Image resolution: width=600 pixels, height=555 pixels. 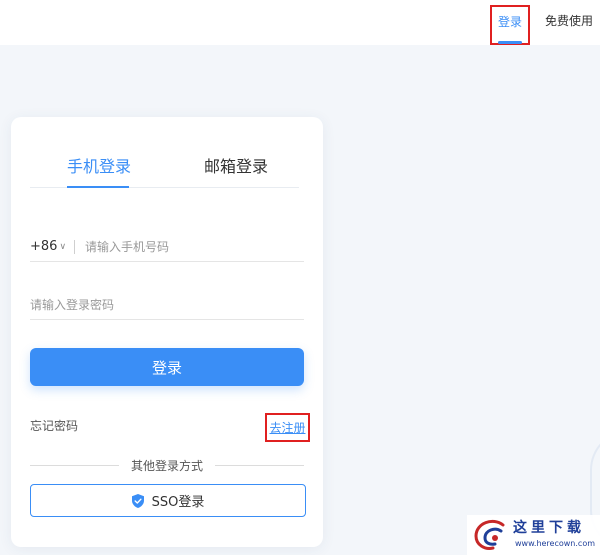 I want to click on login-tabs: 手机登录 邮箱登录, so click(x=164, y=165).